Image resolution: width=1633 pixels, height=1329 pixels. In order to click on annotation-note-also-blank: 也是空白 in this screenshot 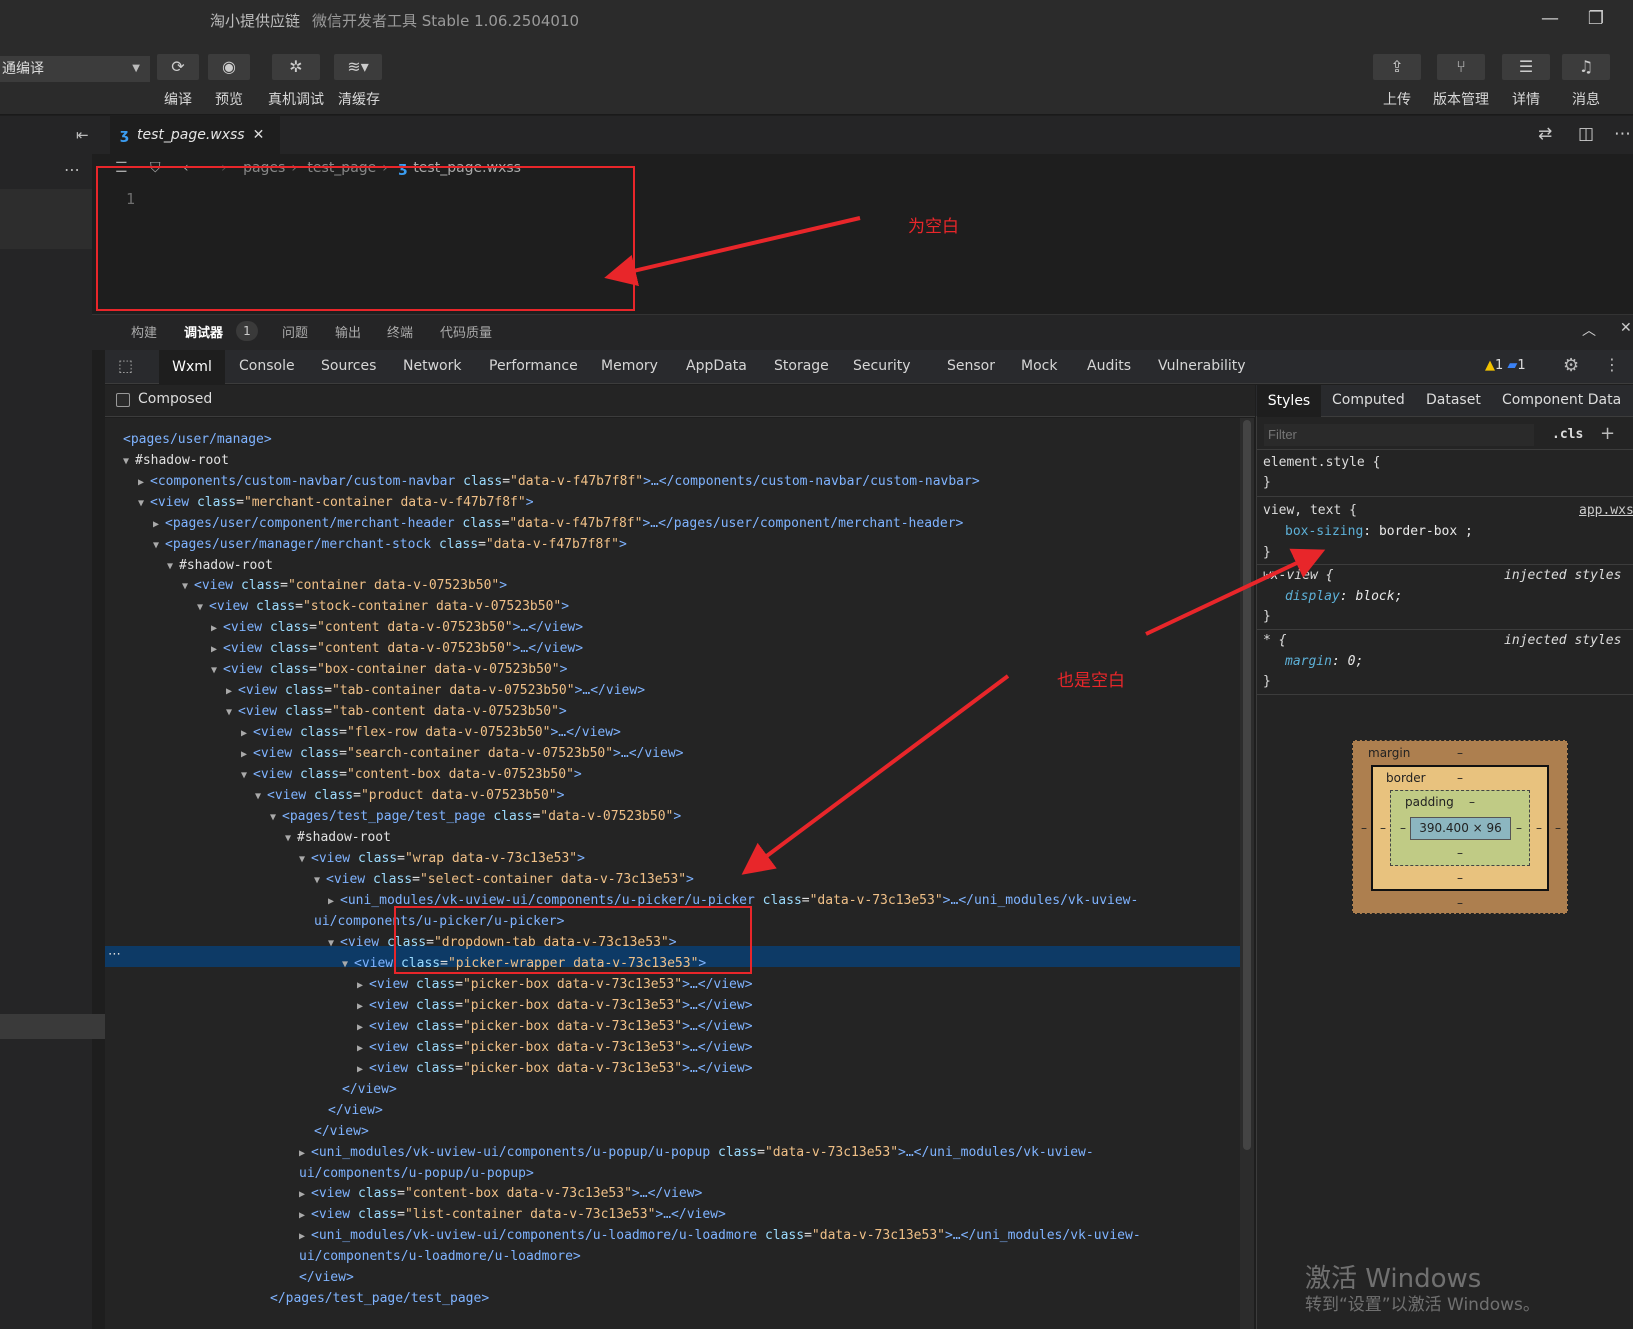, I will do `click(1091, 681)`.